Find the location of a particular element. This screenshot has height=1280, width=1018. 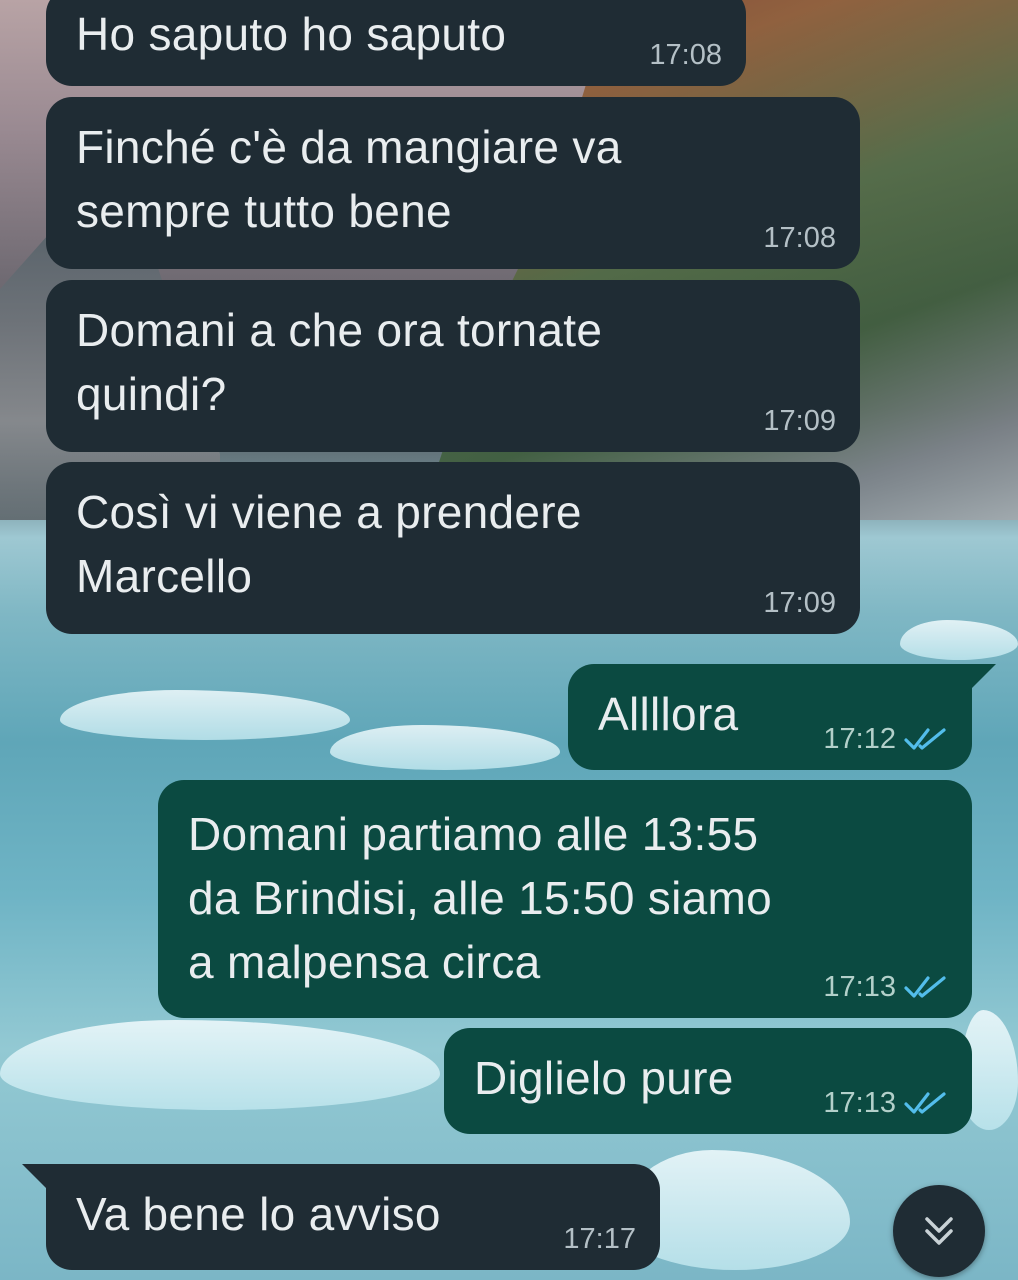

chevron-double-down-icon is located at coordinates (939, 1231).